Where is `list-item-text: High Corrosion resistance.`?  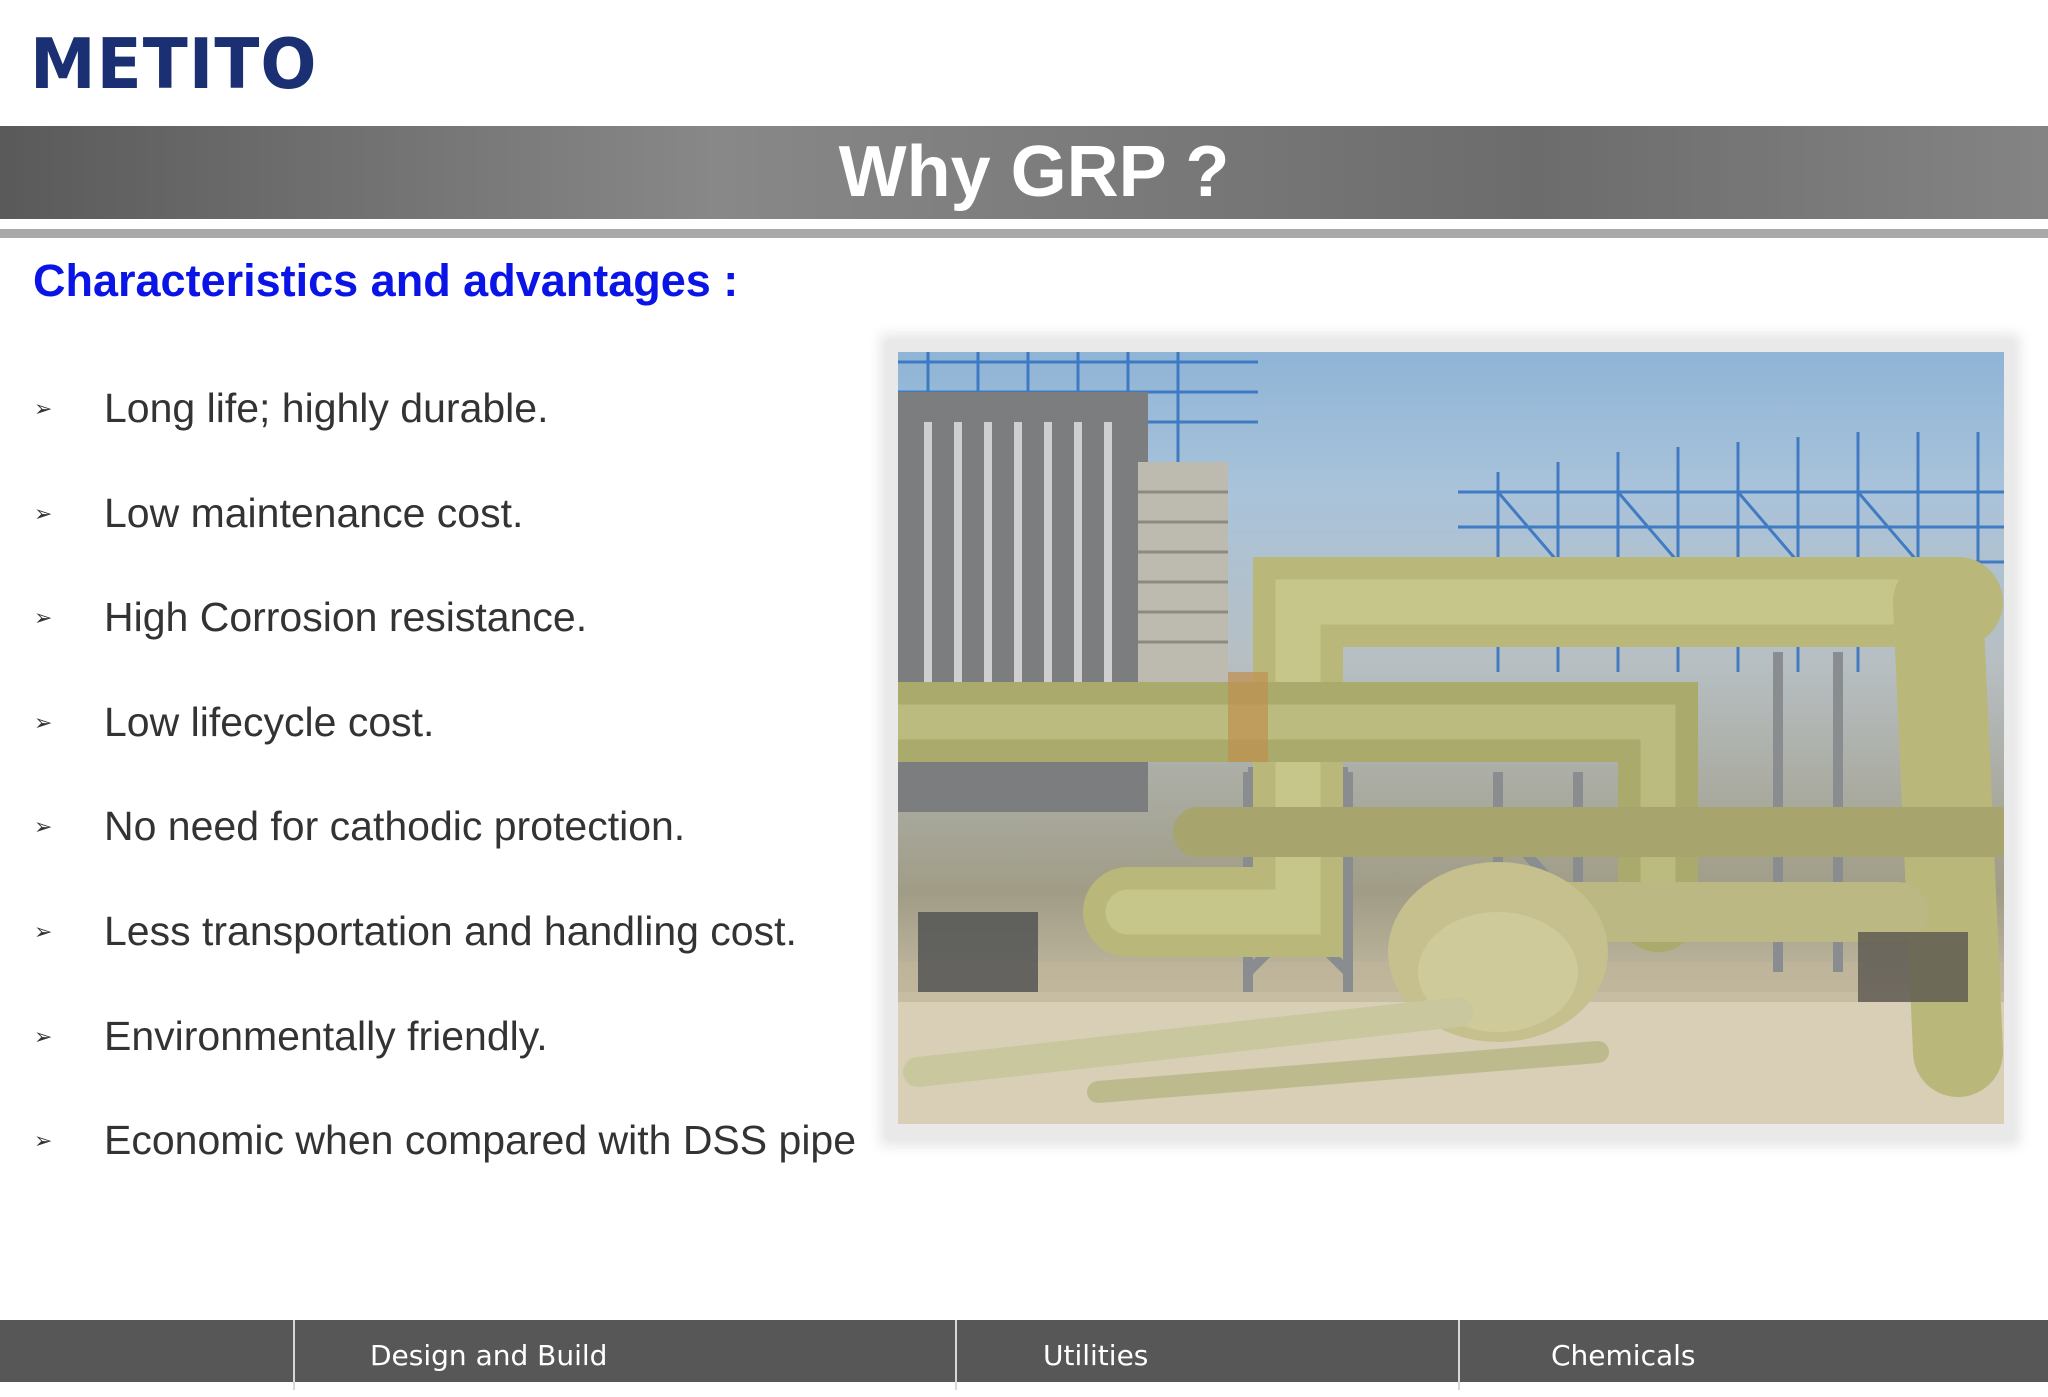 list-item-text: High Corrosion resistance. is located at coordinates (346, 617).